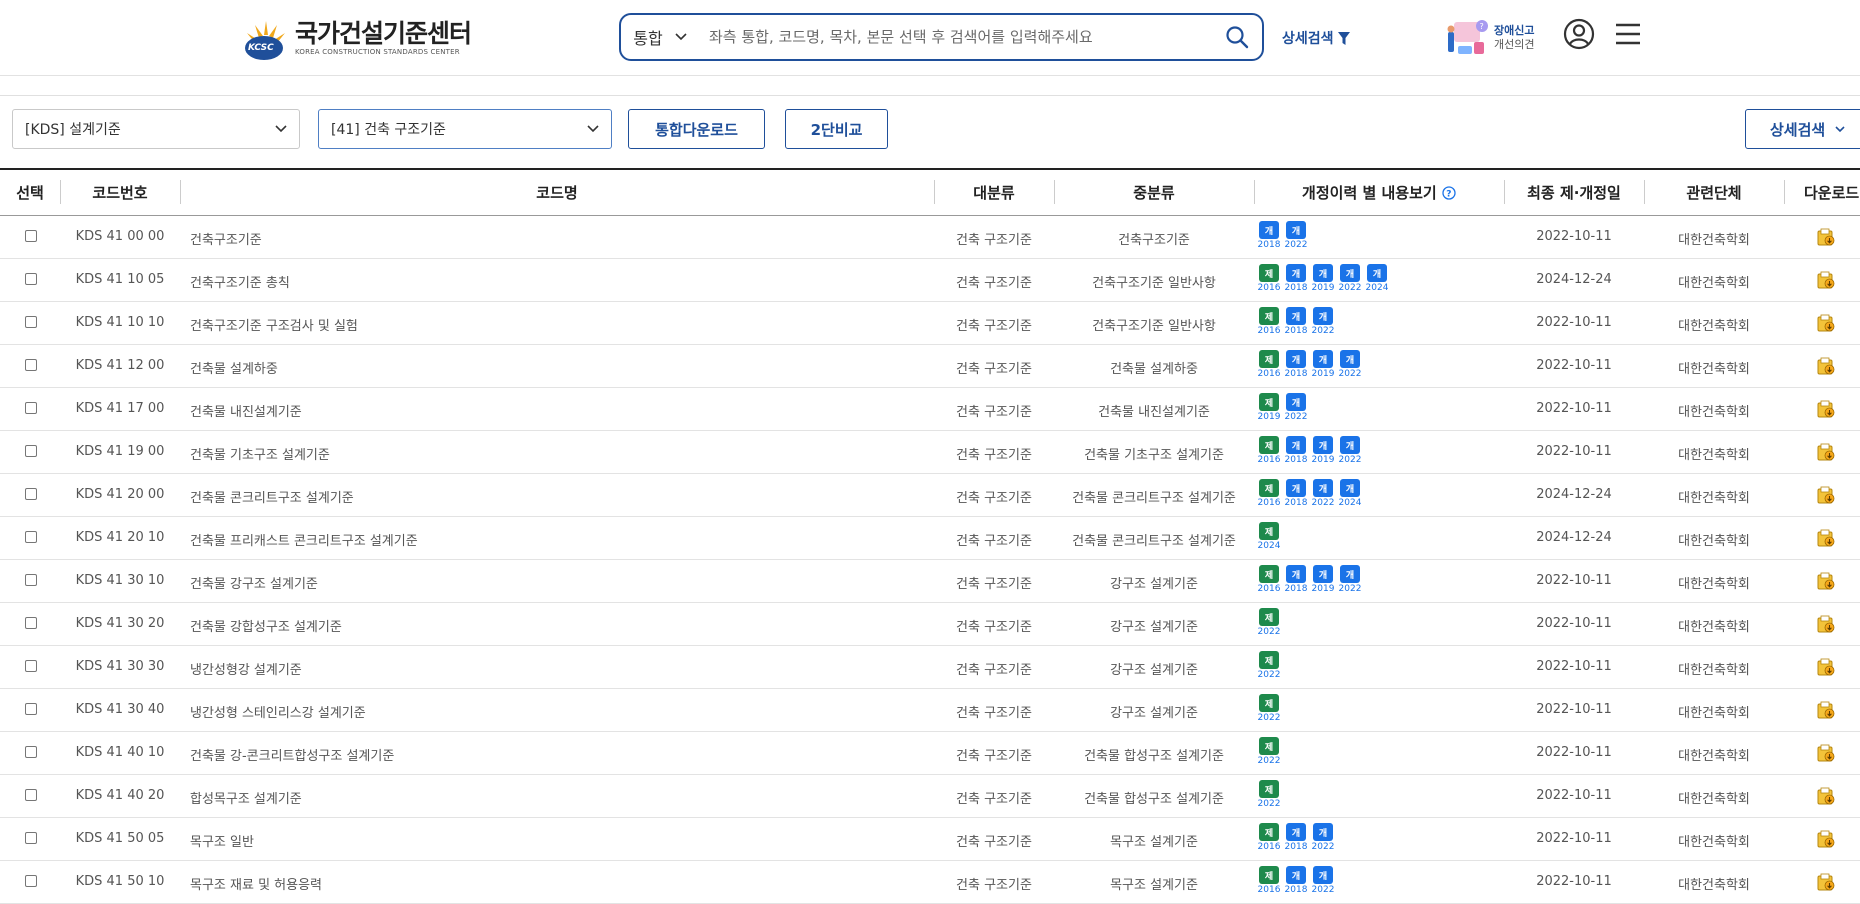 The image size is (1860, 904). What do you see at coordinates (240, 281) in the screenshot?
I see `code-name-link: 건축구조기준 총칙` at bounding box center [240, 281].